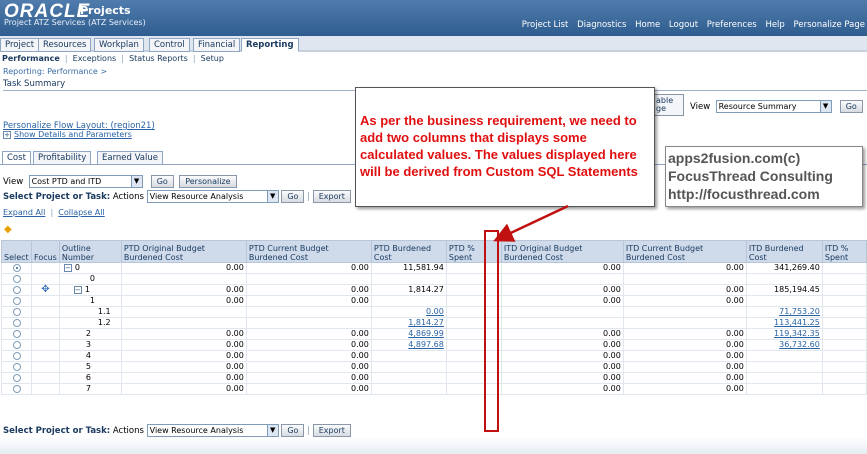 This screenshot has height=454, width=867. Describe the element at coordinates (784, 251) in the screenshot. I see `col-itd-burdened: ITD Burdened Cost` at that location.